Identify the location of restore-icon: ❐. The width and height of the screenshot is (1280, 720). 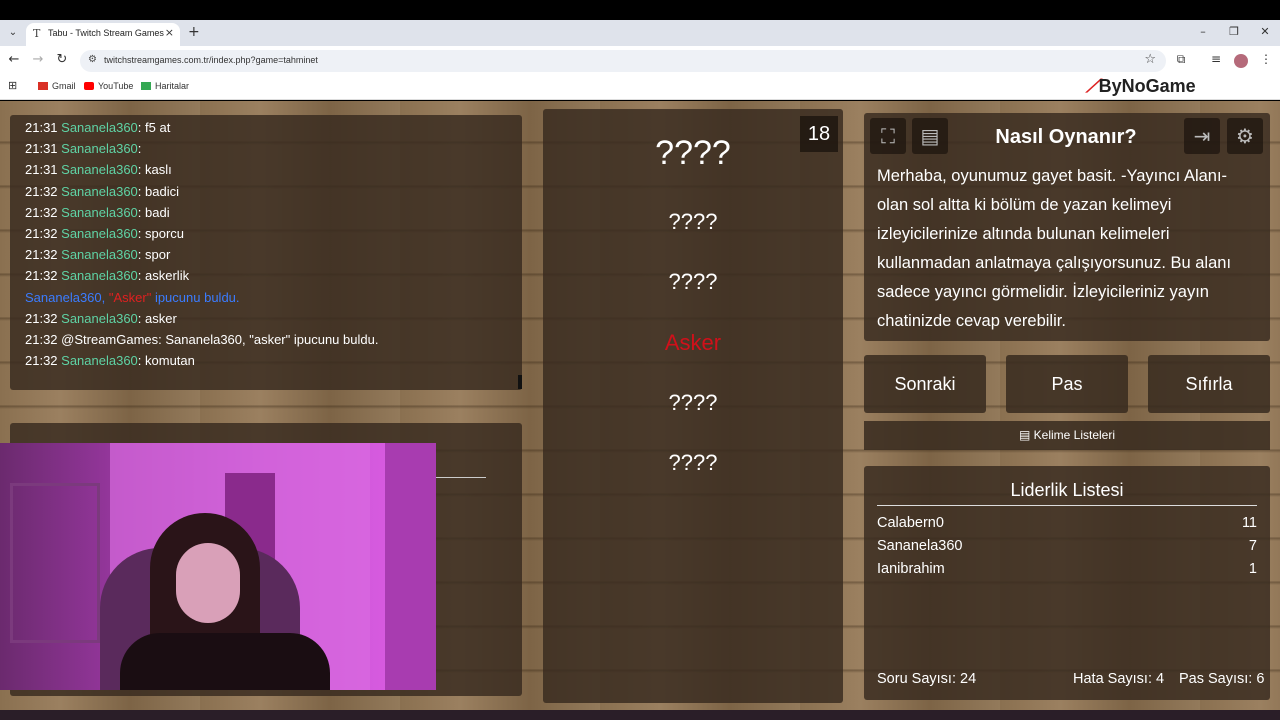
(1234, 31).